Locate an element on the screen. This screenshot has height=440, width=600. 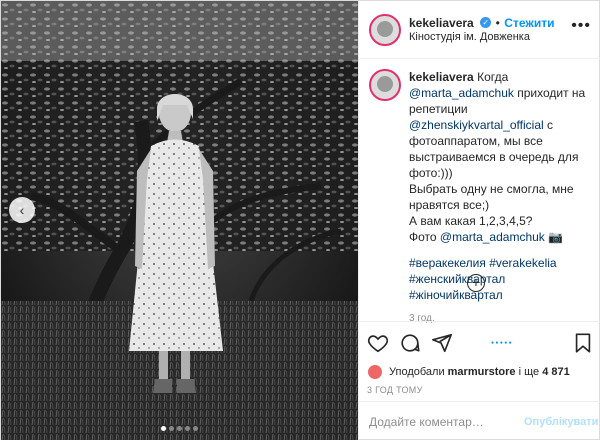
carousel-dots is located at coordinates (179, 428).